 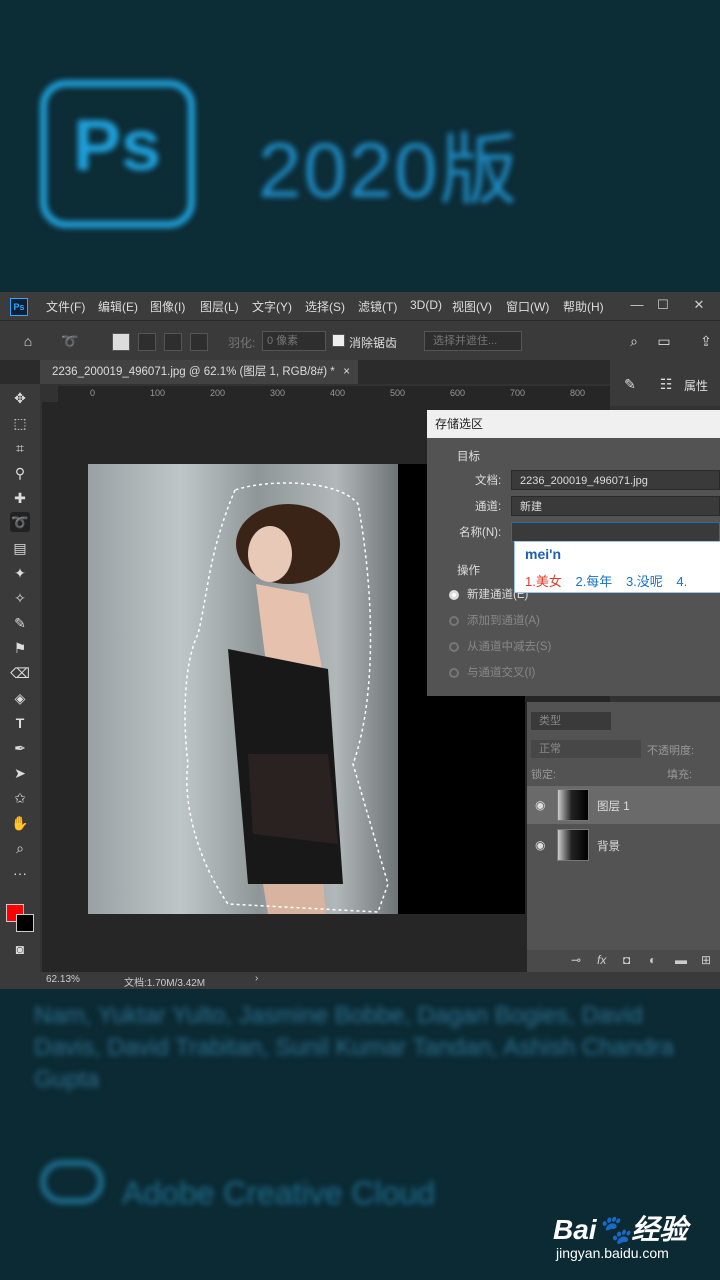 What do you see at coordinates (242, 343) in the screenshot?
I see `feather-label: 羽化:` at bounding box center [242, 343].